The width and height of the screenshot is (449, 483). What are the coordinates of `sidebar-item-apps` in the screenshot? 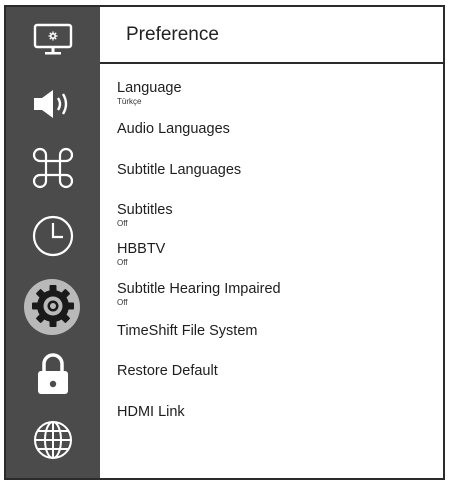 It's located at (53, 168).